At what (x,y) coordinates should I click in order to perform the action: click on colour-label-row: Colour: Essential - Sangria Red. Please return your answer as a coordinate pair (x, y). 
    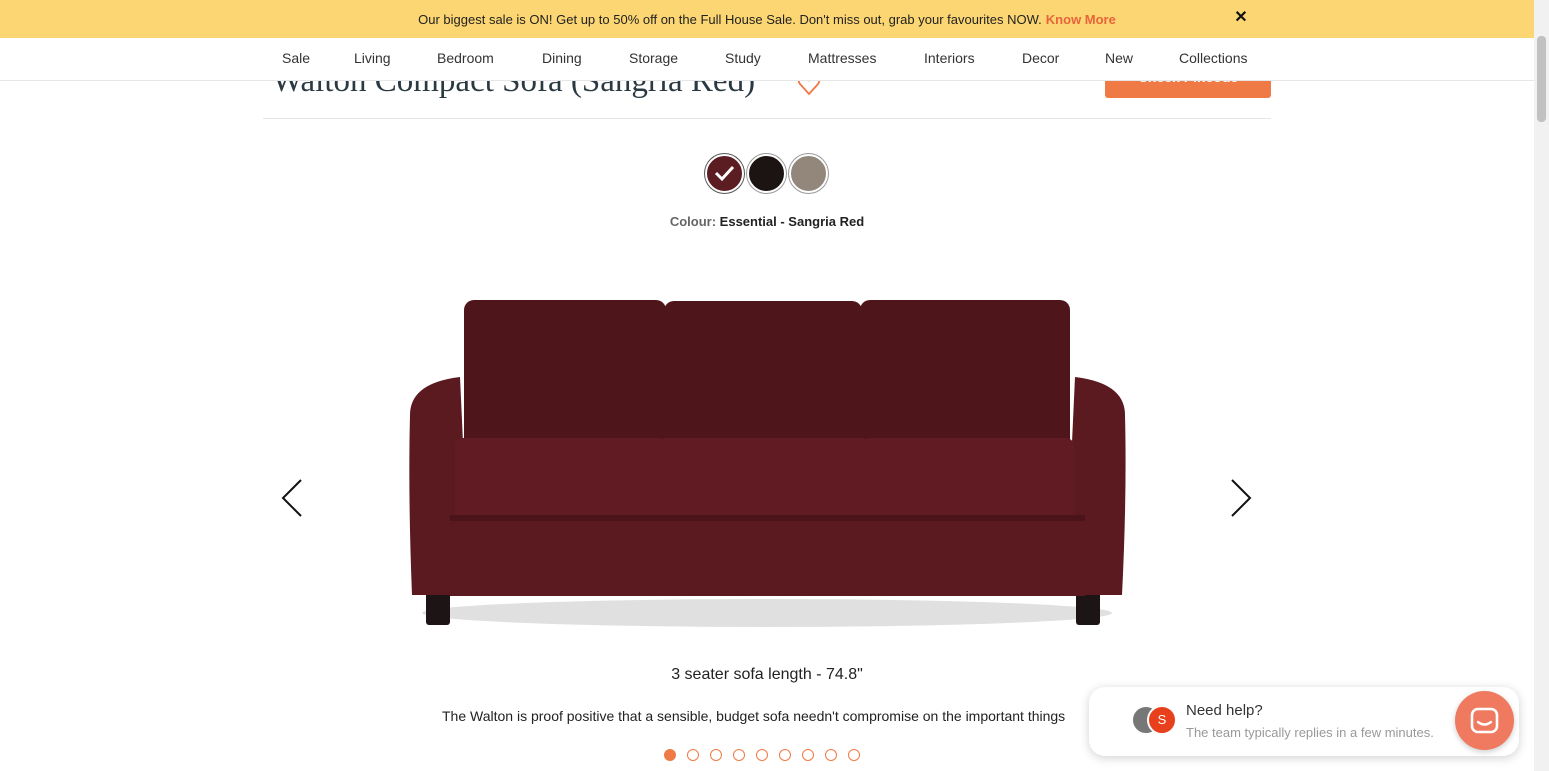
    Looking at the image, I should click on (767, 221).